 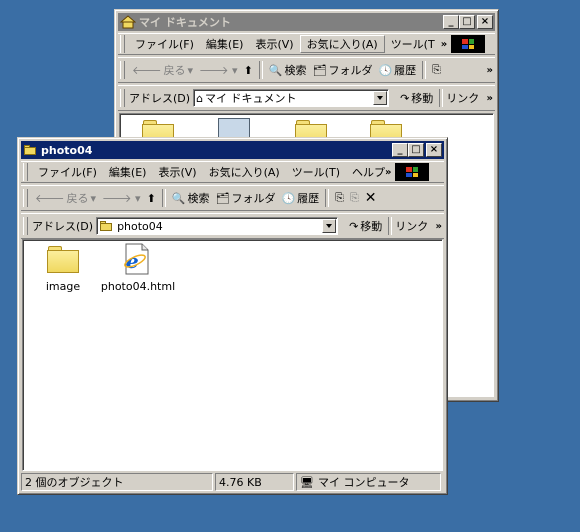 What do you see at coordinates (365, 172) in the screenshot?
I see `menu-help: ヘルプ` at bounding box center [365, 172].